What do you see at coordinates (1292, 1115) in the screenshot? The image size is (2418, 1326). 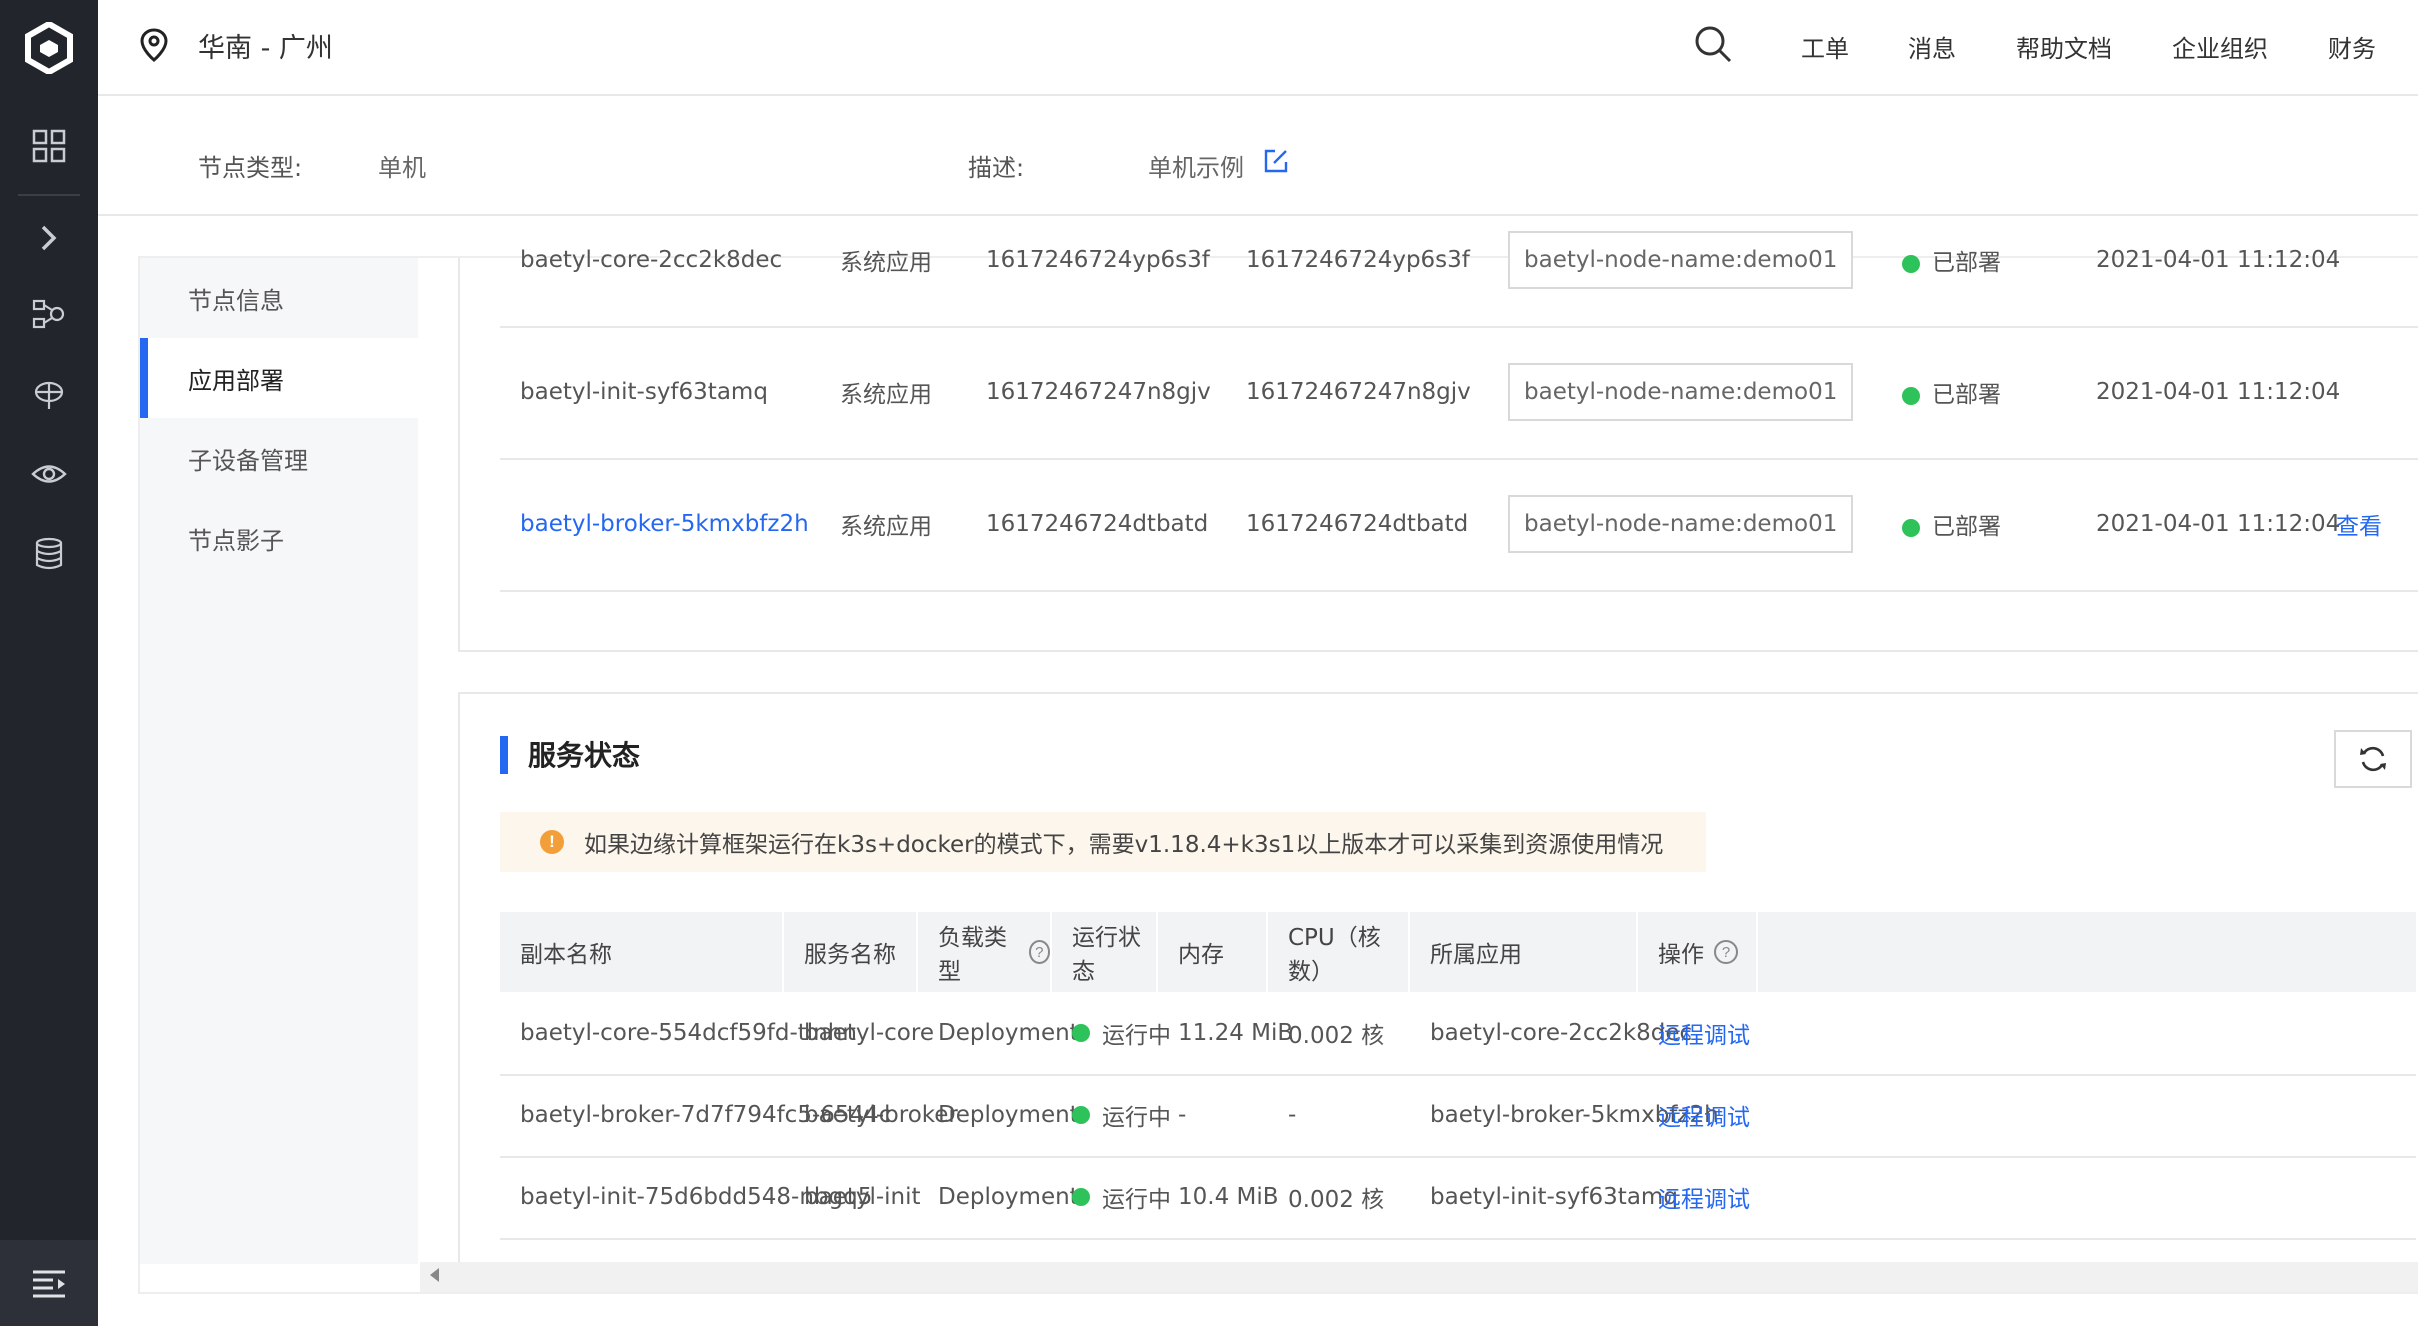 I see `cpu-value: -` at bounding box center [1292, 1115].